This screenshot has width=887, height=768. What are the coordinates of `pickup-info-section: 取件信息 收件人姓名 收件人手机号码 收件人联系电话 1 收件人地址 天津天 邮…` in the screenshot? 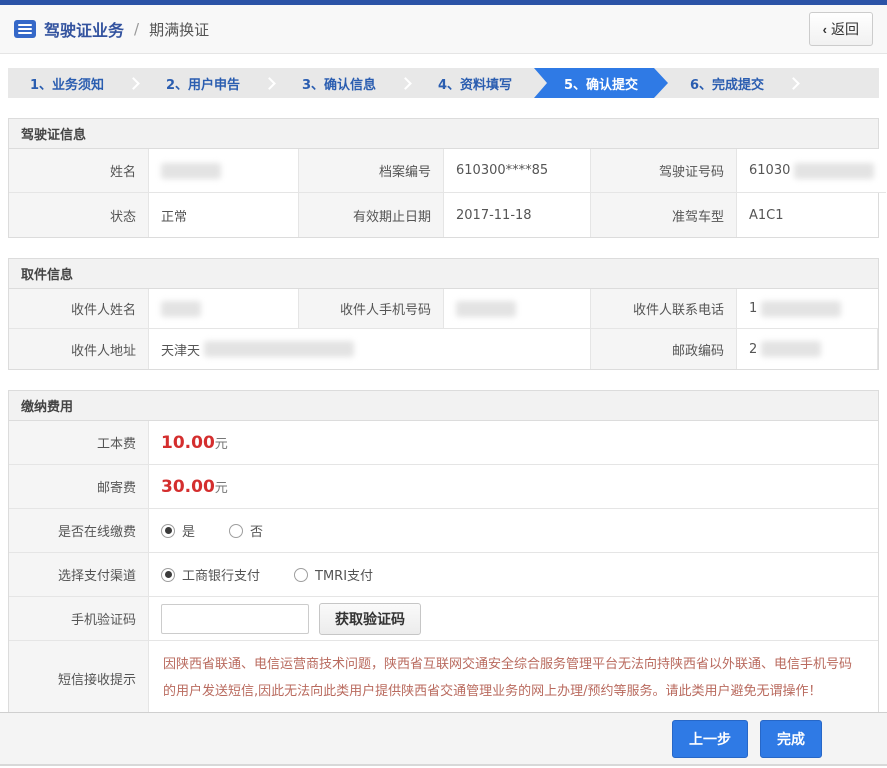 It's located at (443, 314).